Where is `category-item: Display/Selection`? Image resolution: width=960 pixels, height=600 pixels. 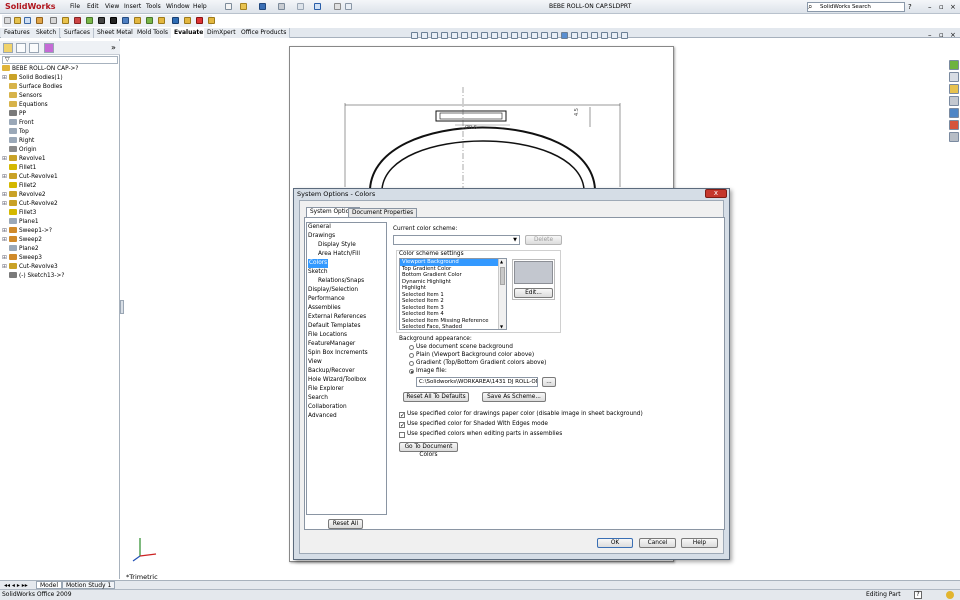 category-item: Display/Selection is located at coordinates (333, 290).